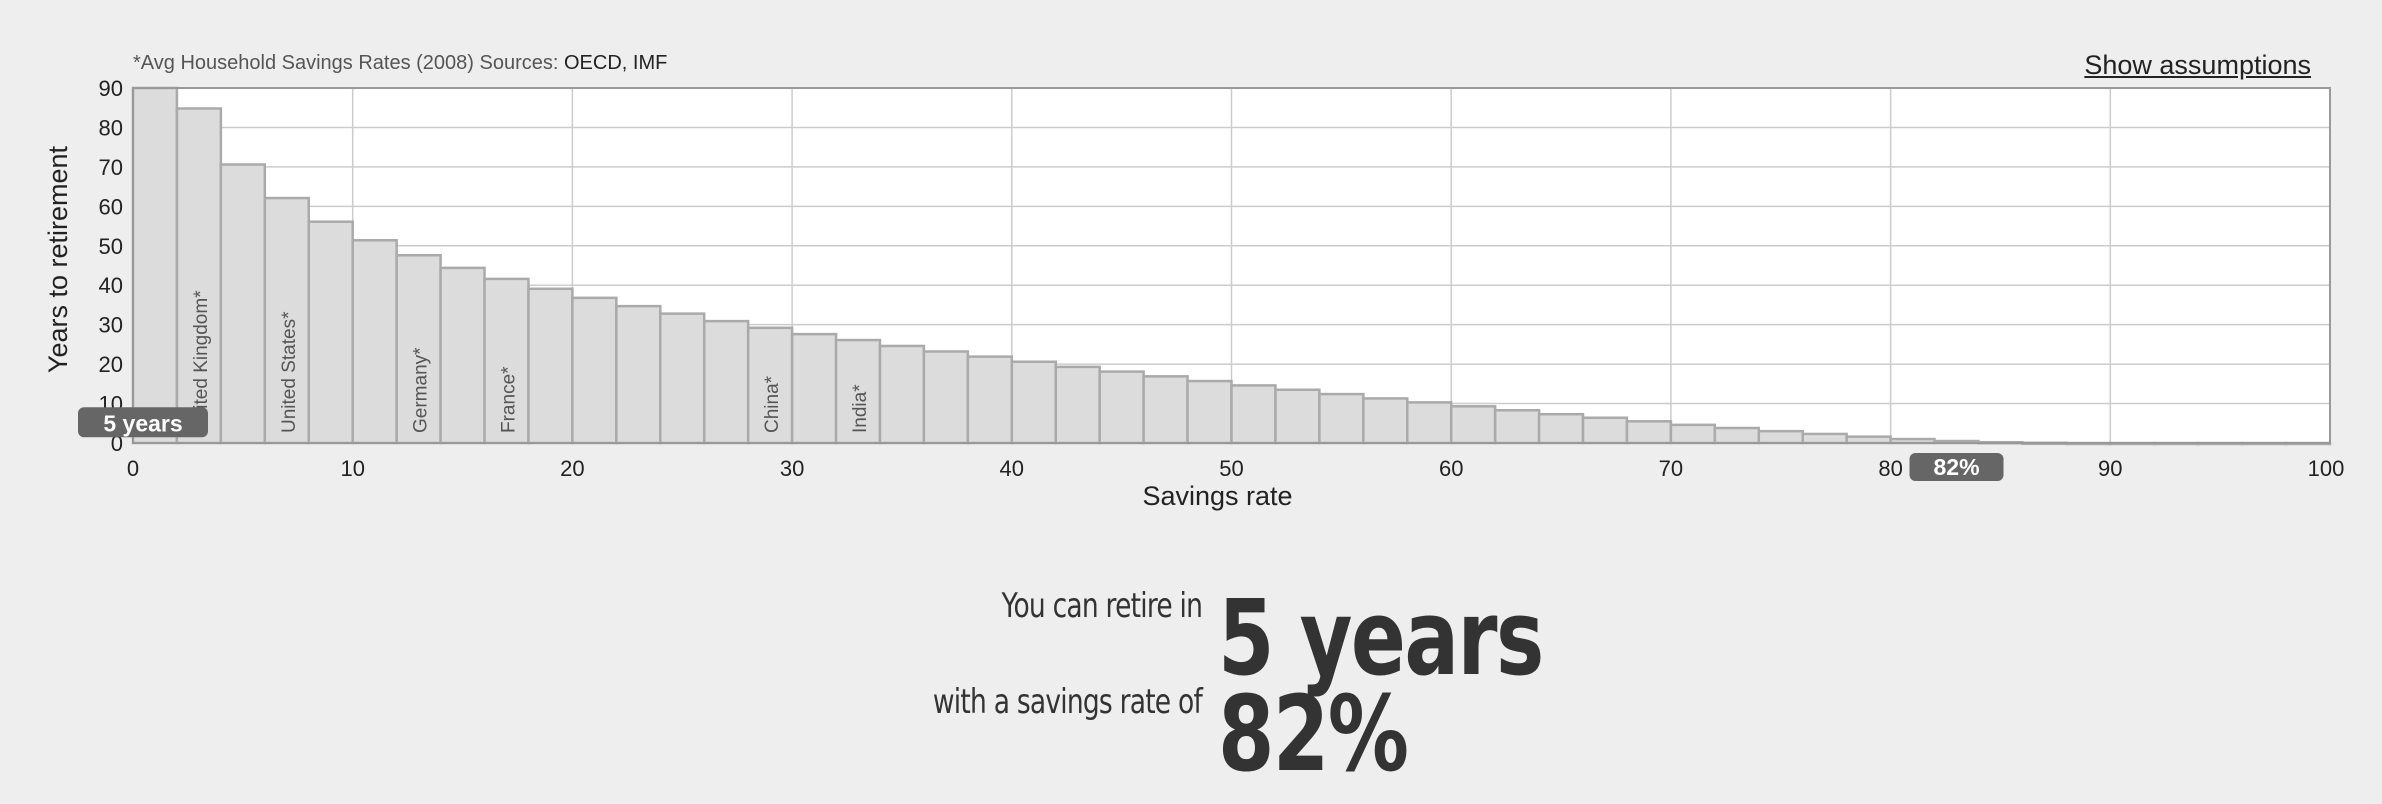 This screenshot has height=804, width=2382. Describe the element at coordinates (792, 468) in the screenshot. I see `x-tick-label: 30` at that location.